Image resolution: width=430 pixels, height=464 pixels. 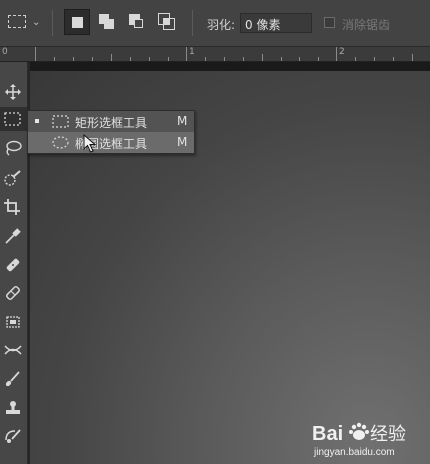 What do you see at coordinates (37, 121) in the screenshot?
I see `selected-indicator` at bounding box center [37, 121].